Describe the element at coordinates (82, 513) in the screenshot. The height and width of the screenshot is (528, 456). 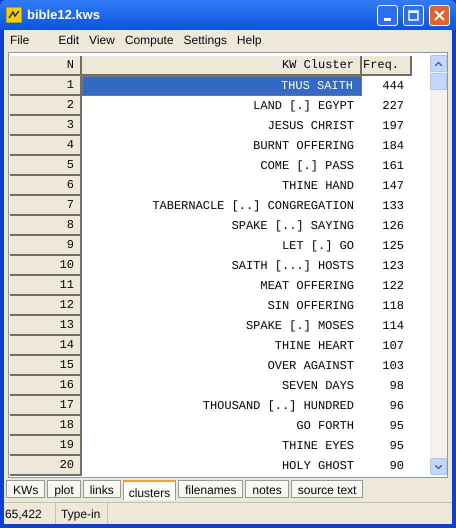
I see `status-field: Type-in` at that location.